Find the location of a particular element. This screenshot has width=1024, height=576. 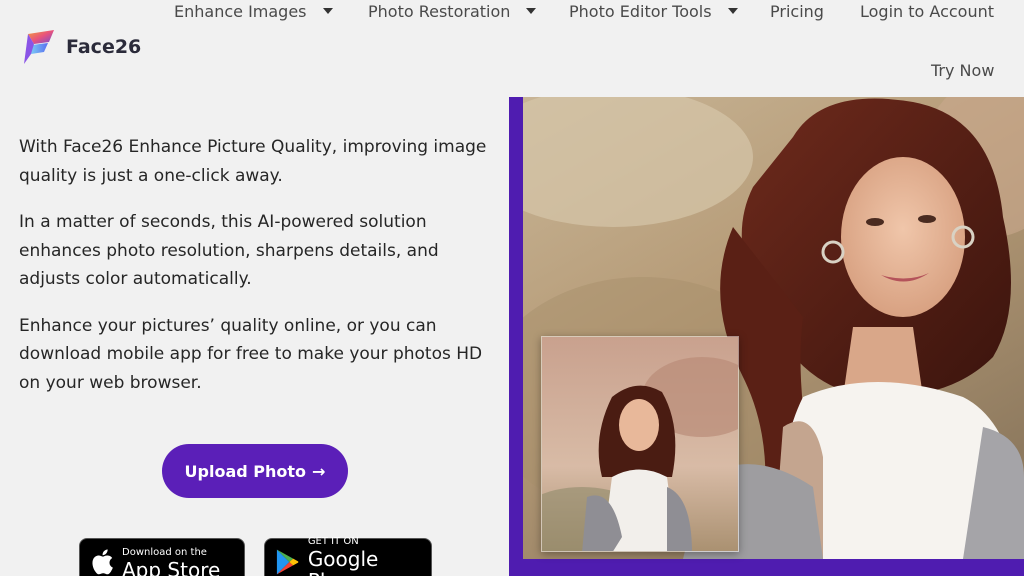

nav-photo-editor-tools-label: Photo Editor Tools is located at coordinates (640, 11).